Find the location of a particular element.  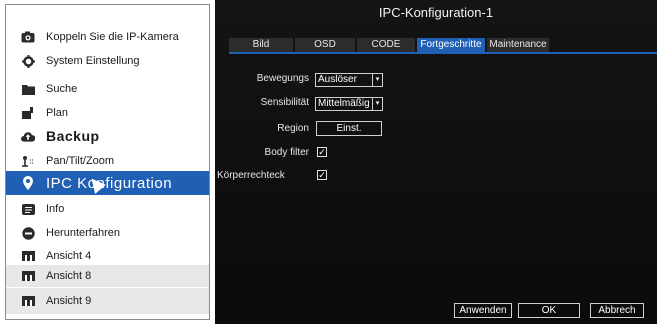

menu-item-label: Ansicht 4 is located at coordinates (69, 256).